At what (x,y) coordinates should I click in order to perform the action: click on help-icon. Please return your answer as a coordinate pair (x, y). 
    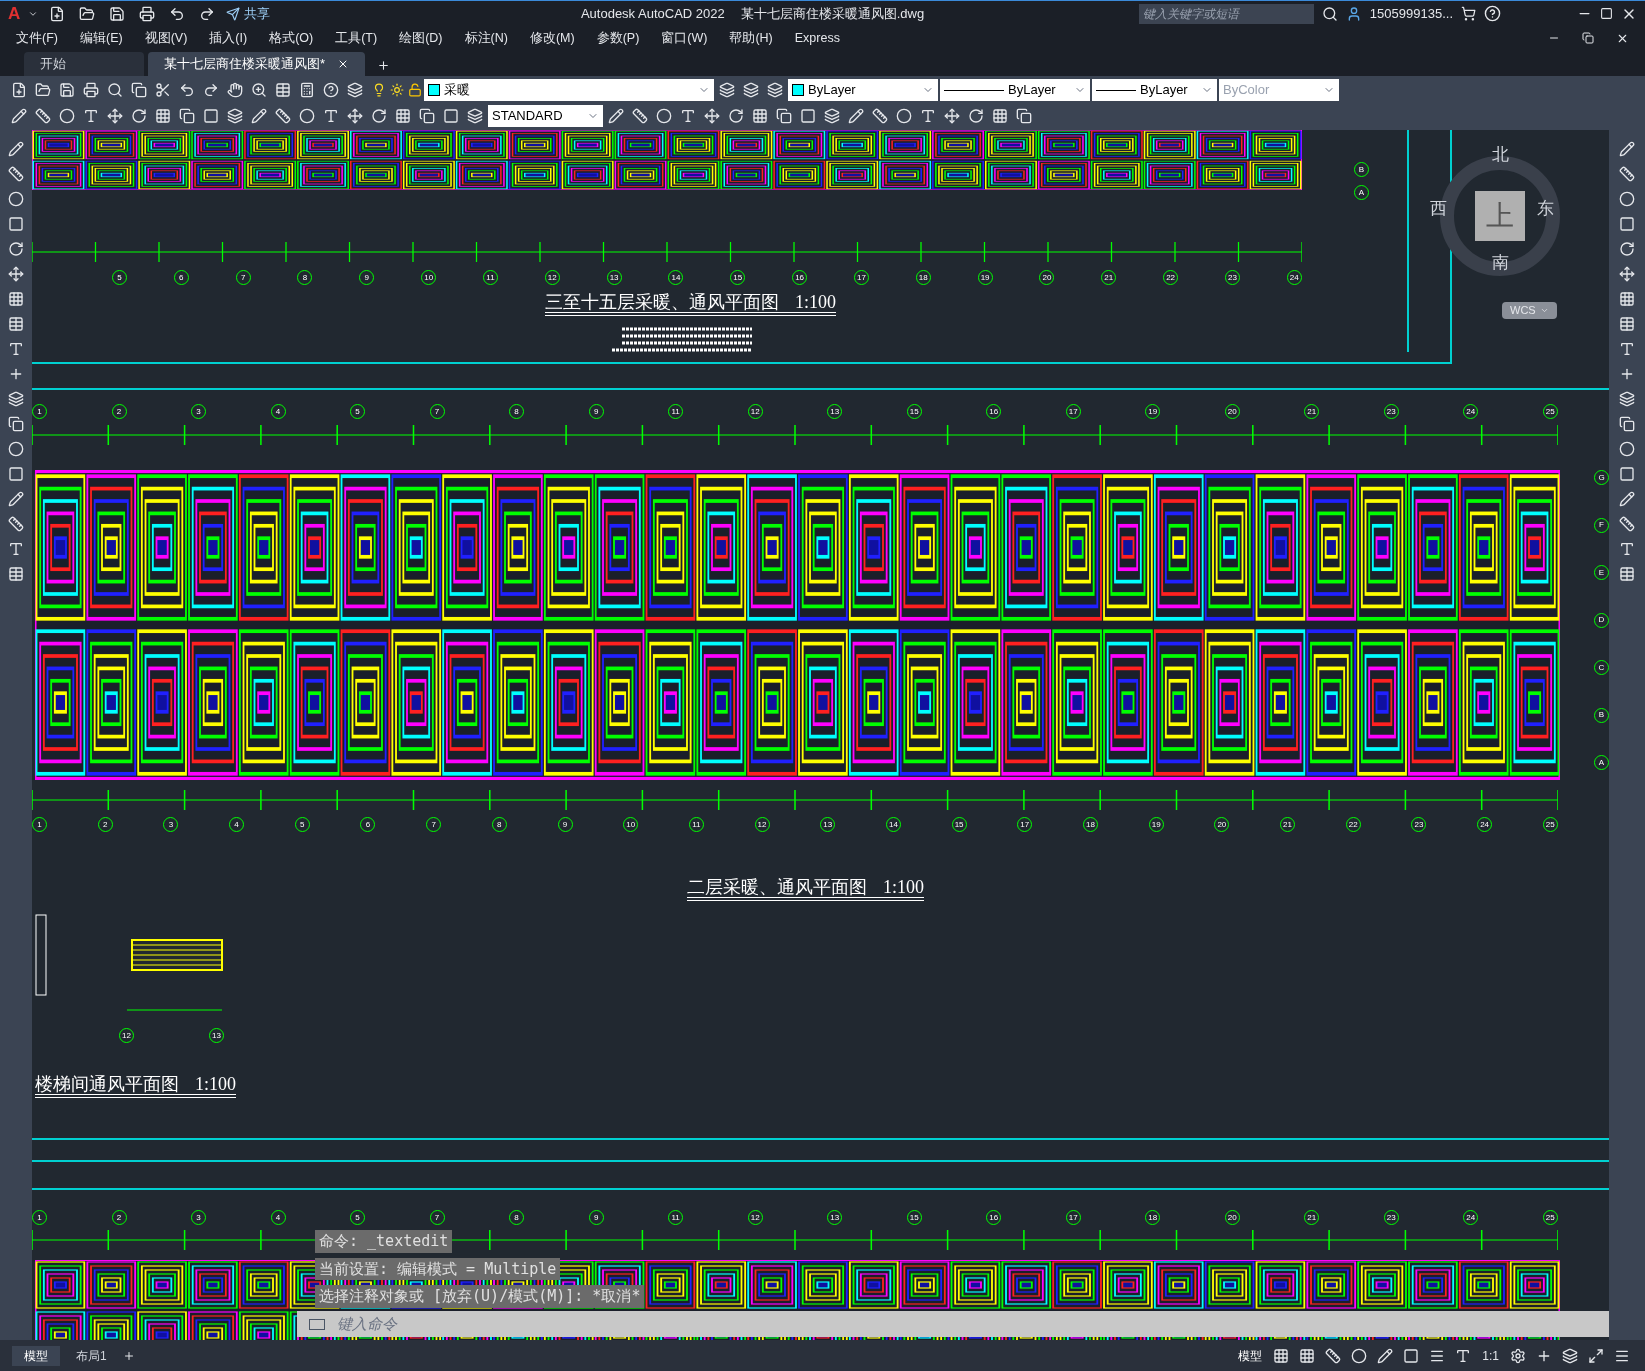
    Looking at the image, I should click on (1492, 13).